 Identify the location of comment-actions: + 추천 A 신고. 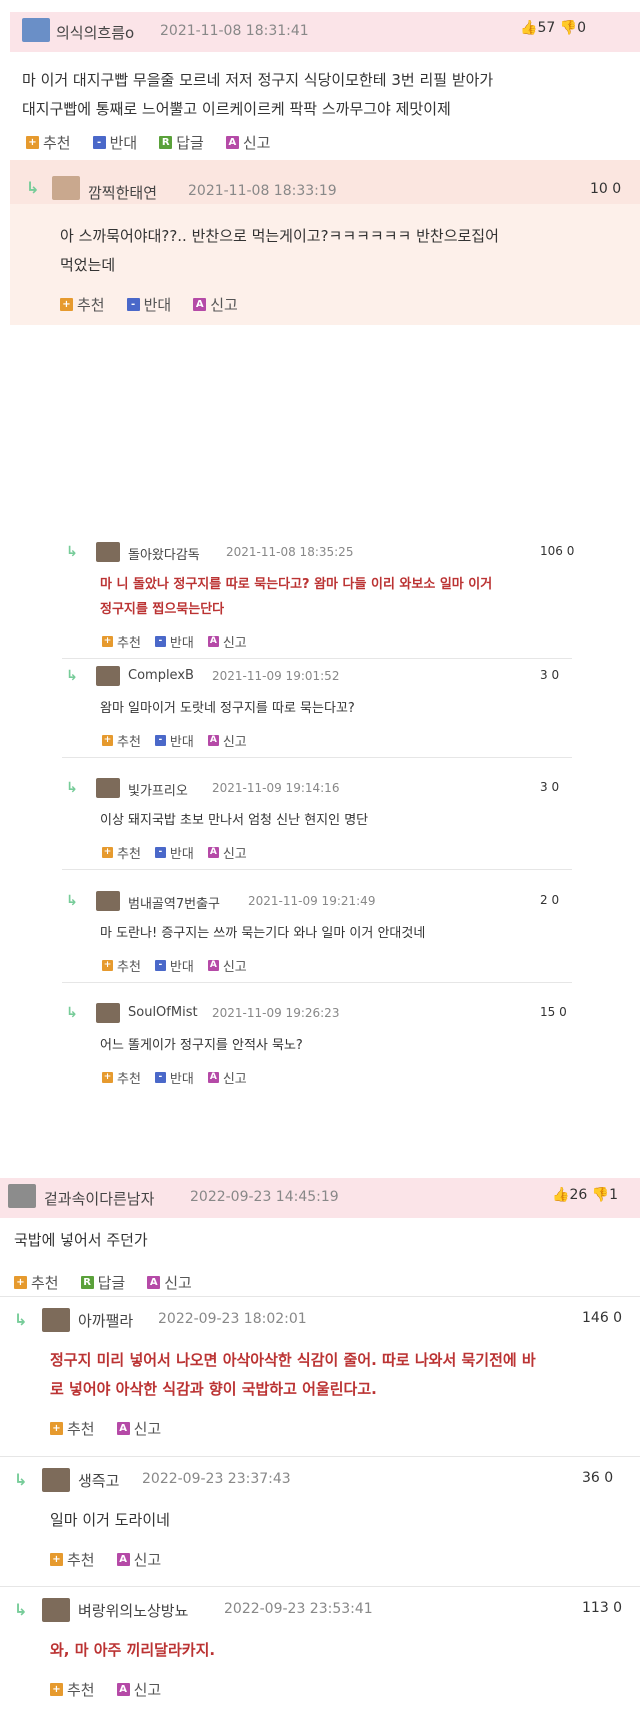
(105, 1689).